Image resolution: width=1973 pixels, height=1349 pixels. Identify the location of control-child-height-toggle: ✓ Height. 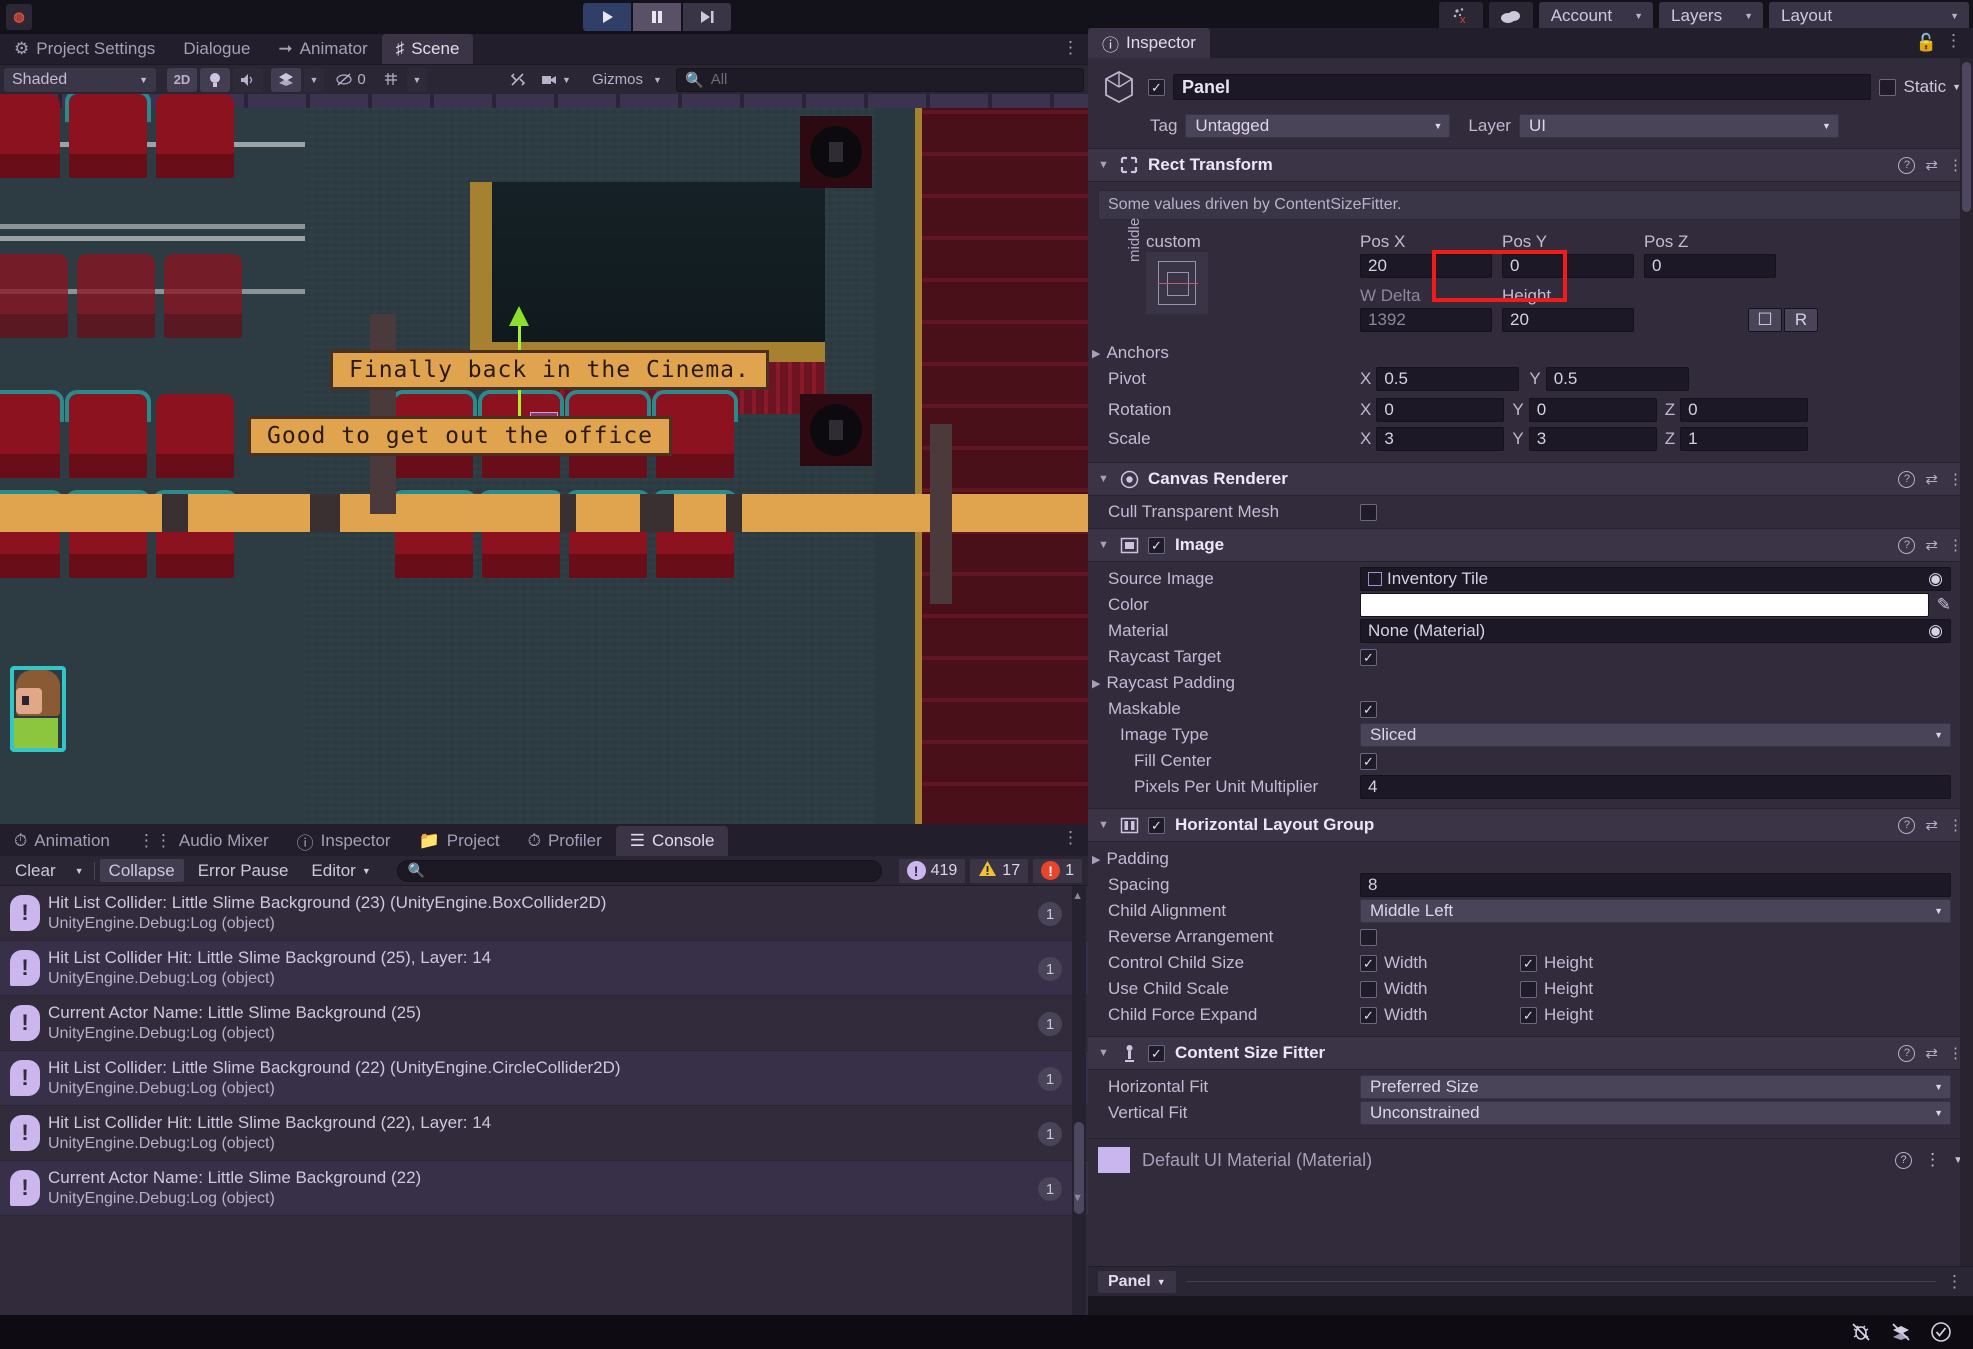
(1556, 963).